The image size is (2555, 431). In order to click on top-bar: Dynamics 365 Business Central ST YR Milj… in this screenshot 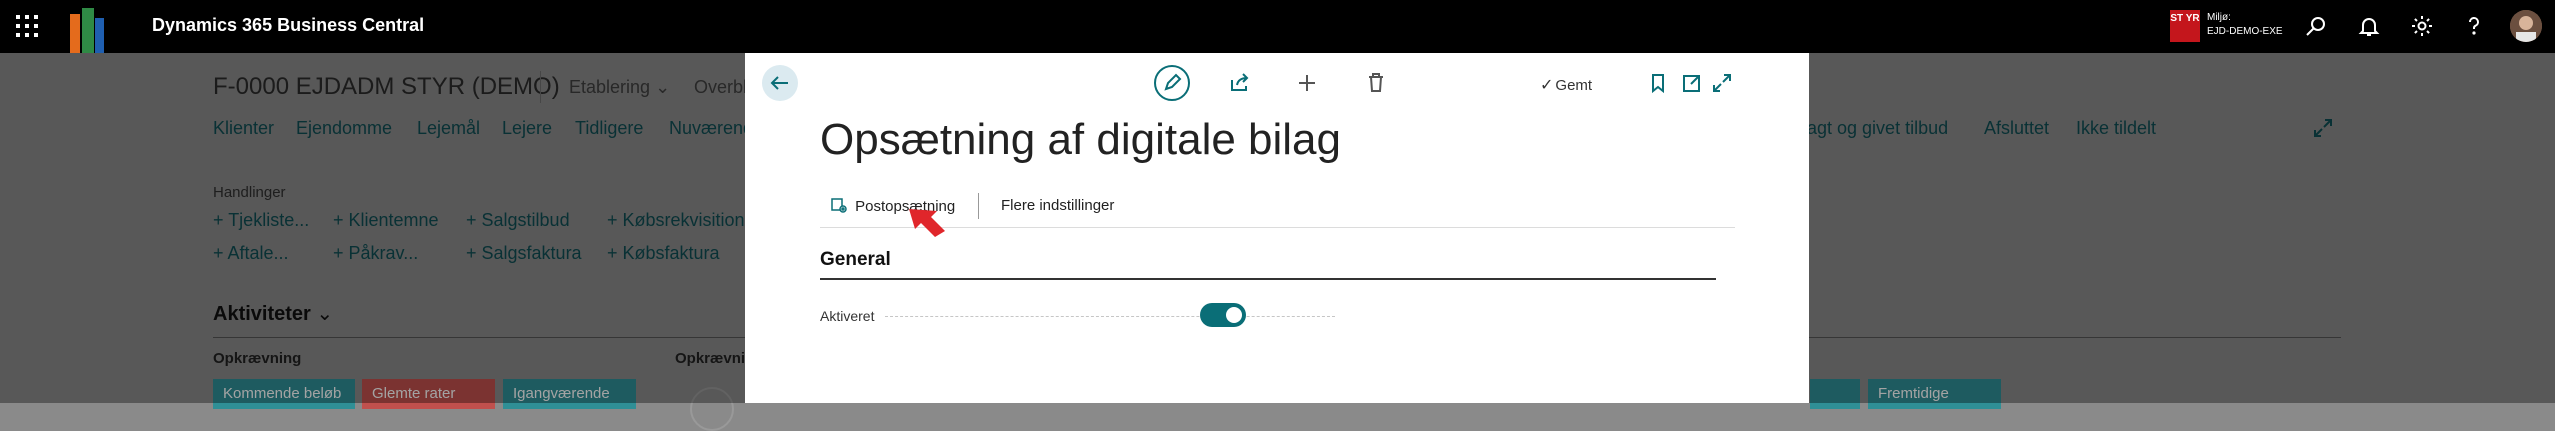, I will do `click(1277, 26)`.